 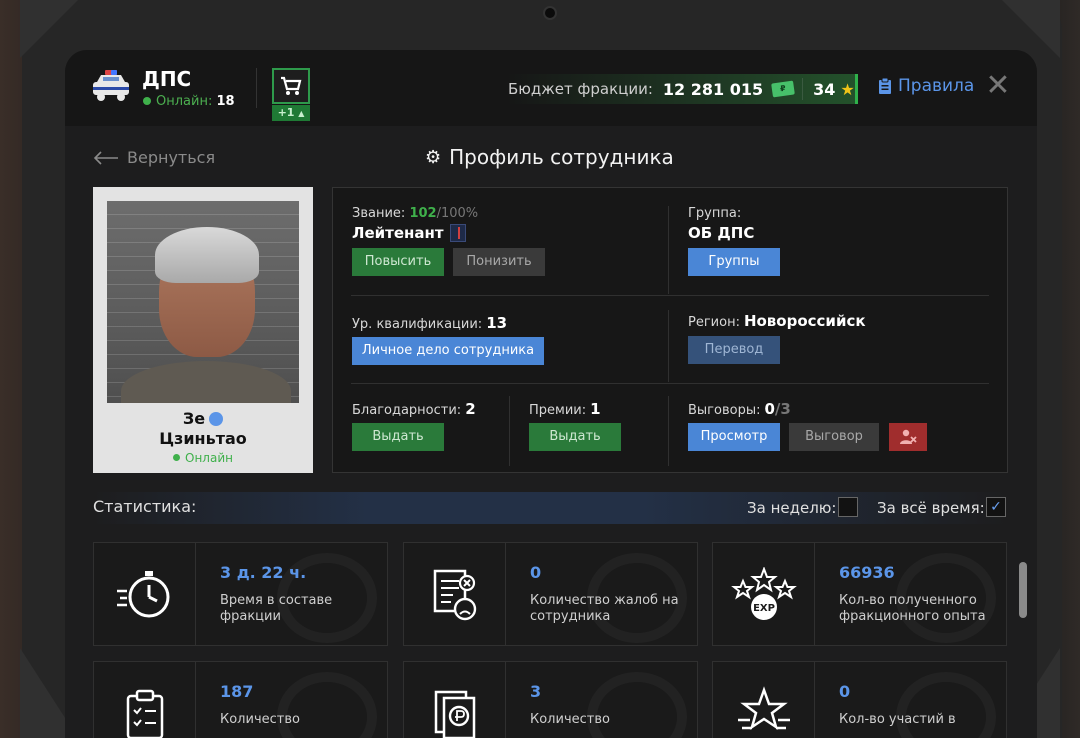 What do you see at coordinates (550, 13) in the screenshot?
I see `camera-icon` at bounding box center [550, 13].